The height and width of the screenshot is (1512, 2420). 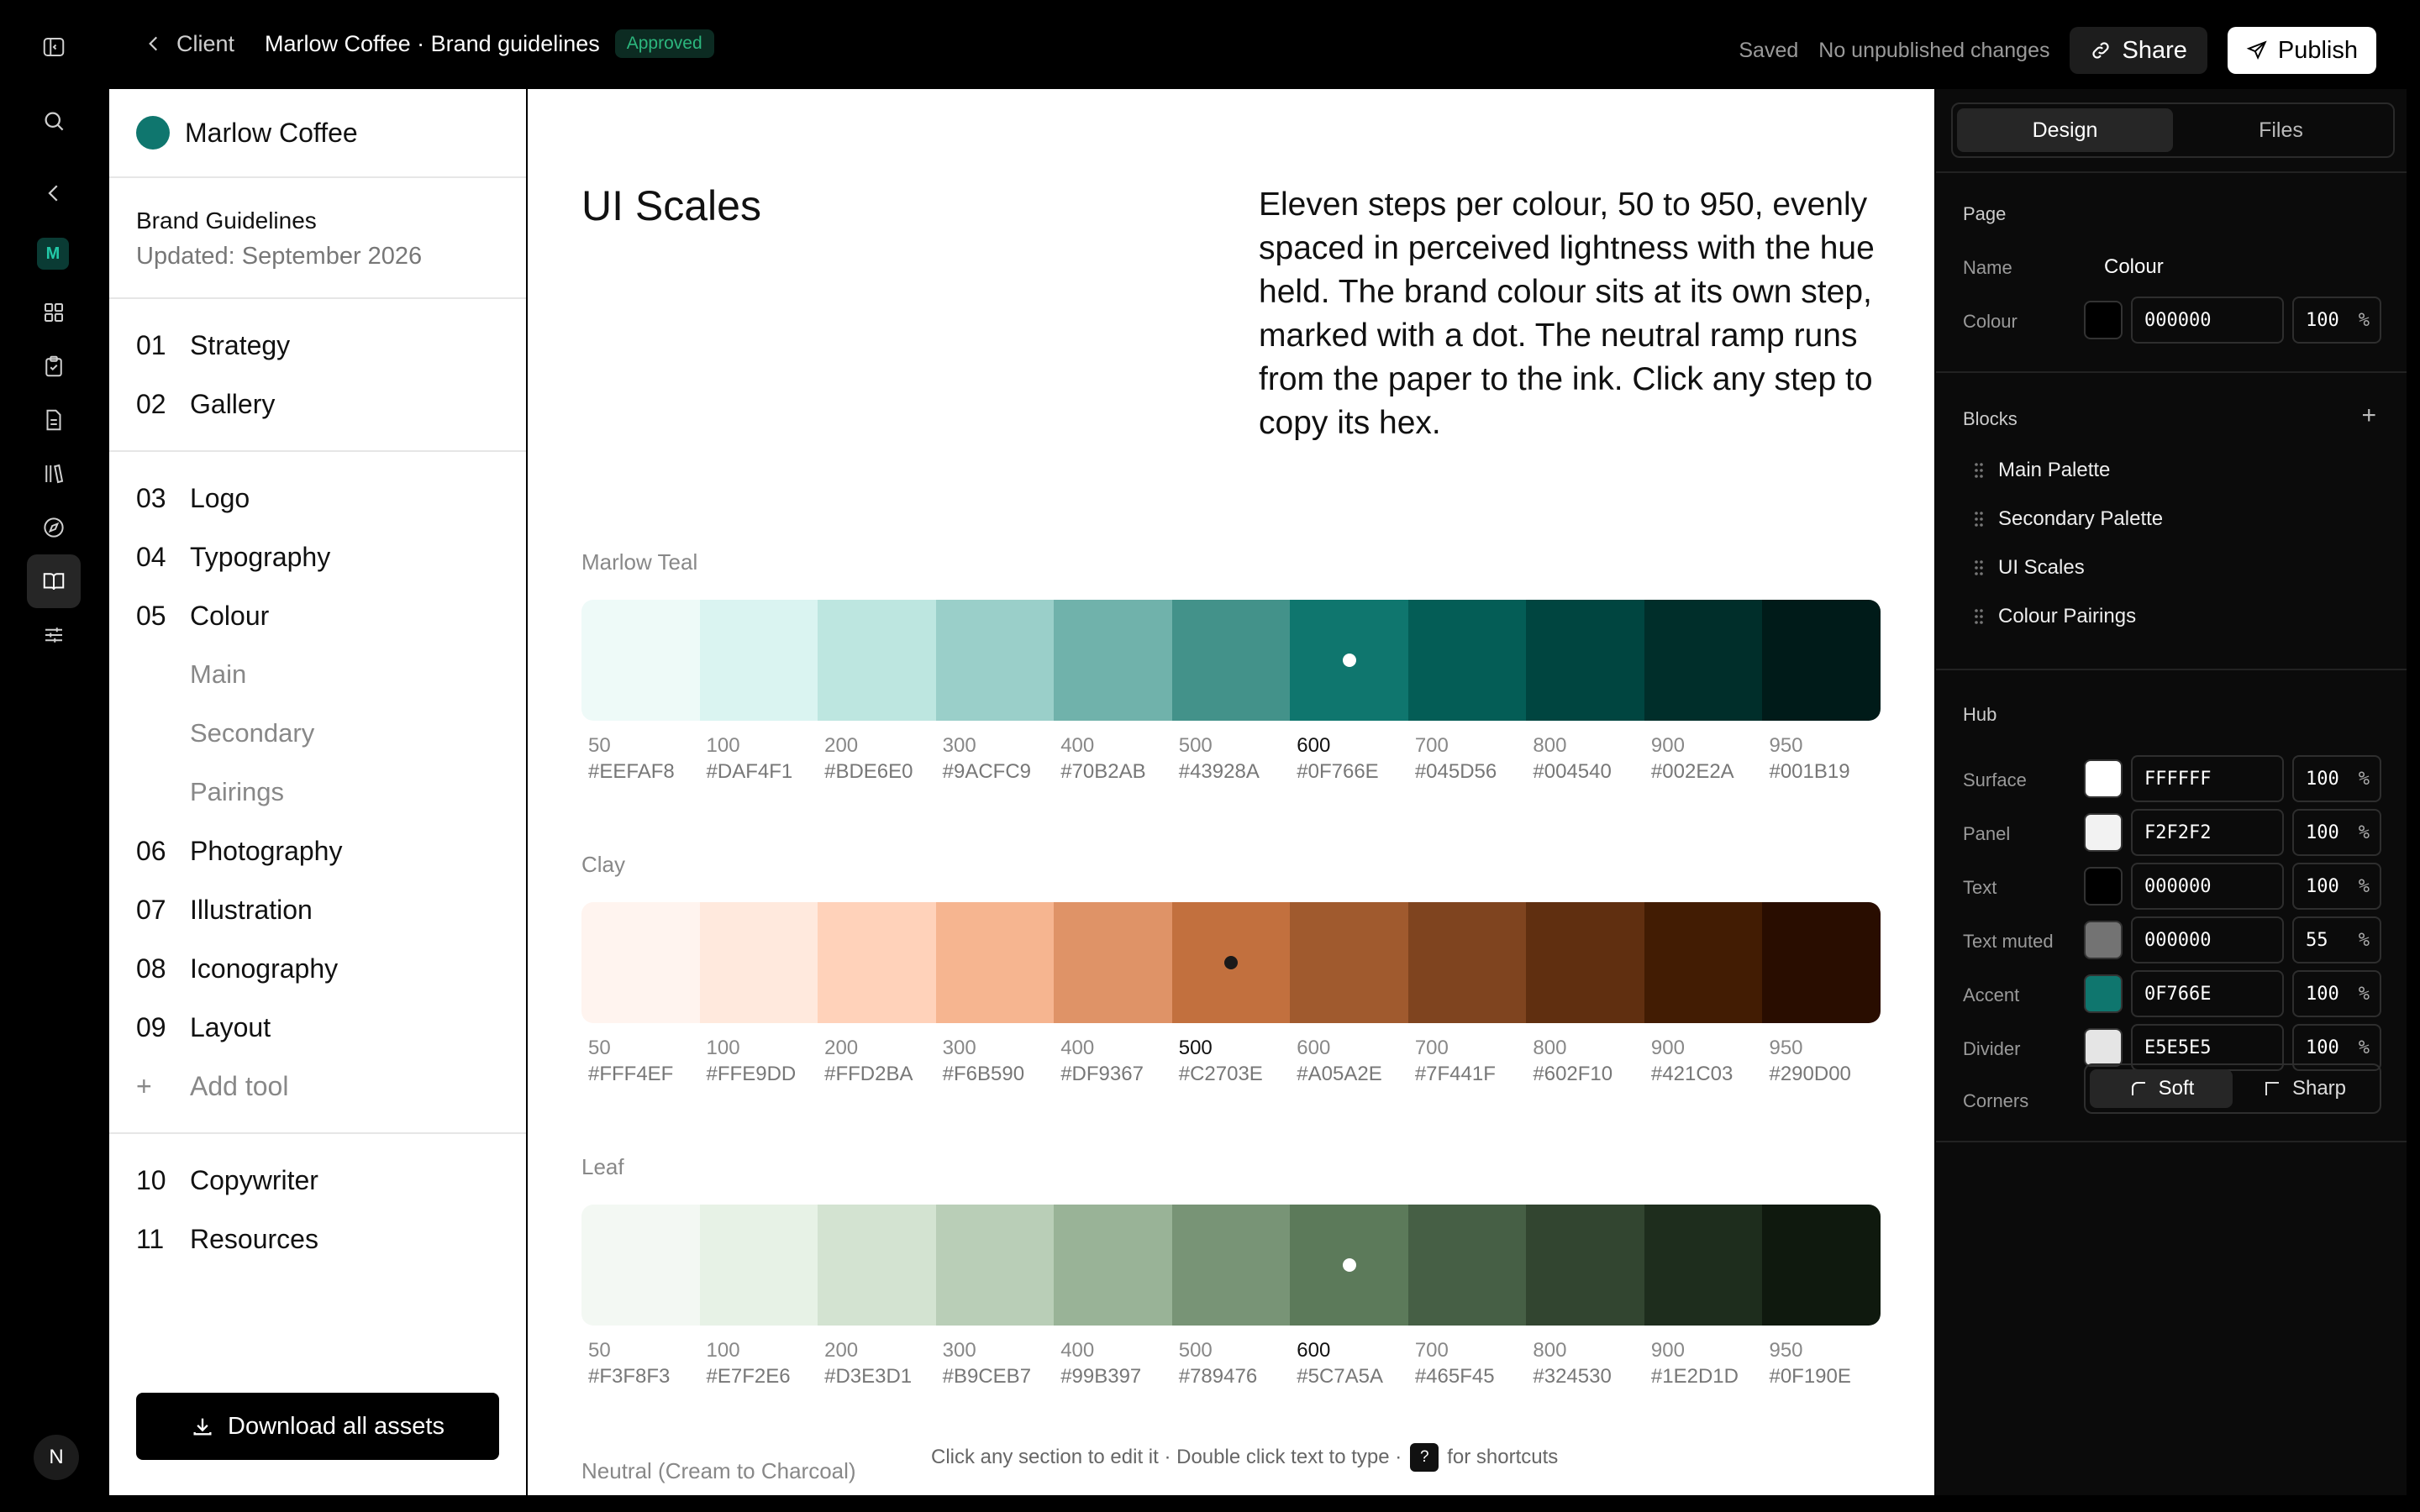 I want to click on user-avatar: N, so click(x=56, y=1457).